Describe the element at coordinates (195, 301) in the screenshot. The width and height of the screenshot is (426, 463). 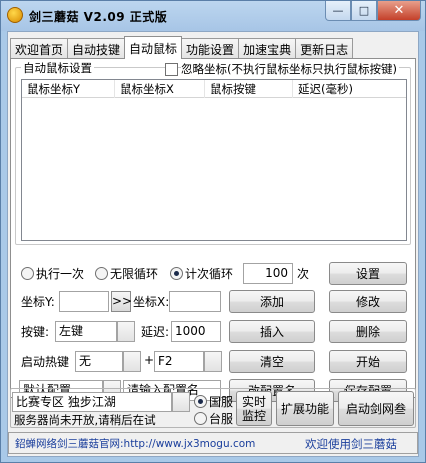
I see `coord-x-input` at that location.